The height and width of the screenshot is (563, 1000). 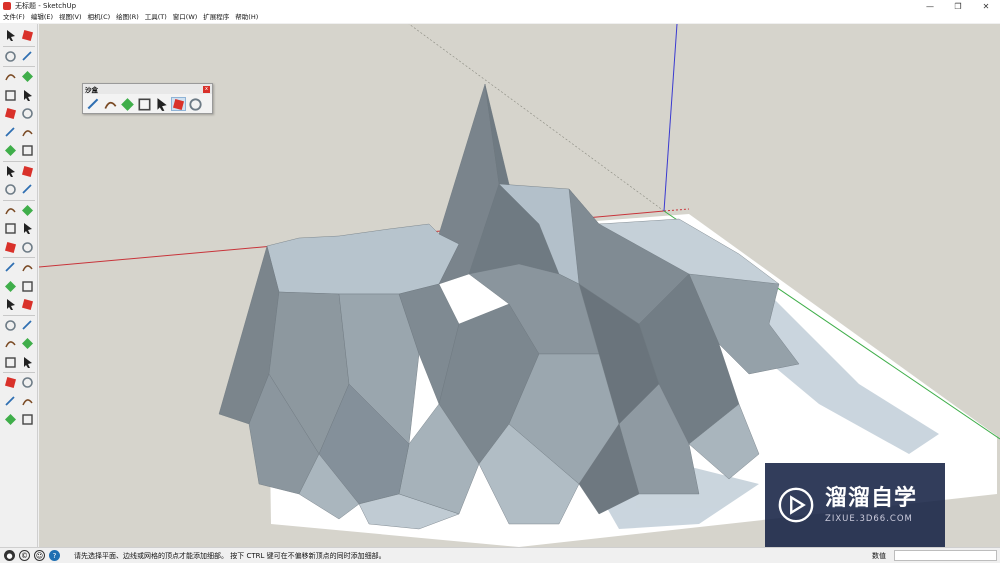 What do you see at coordinates (27, 189) in the screenshot?
I see `follow-me-icon` at bounding box center [27, 189].